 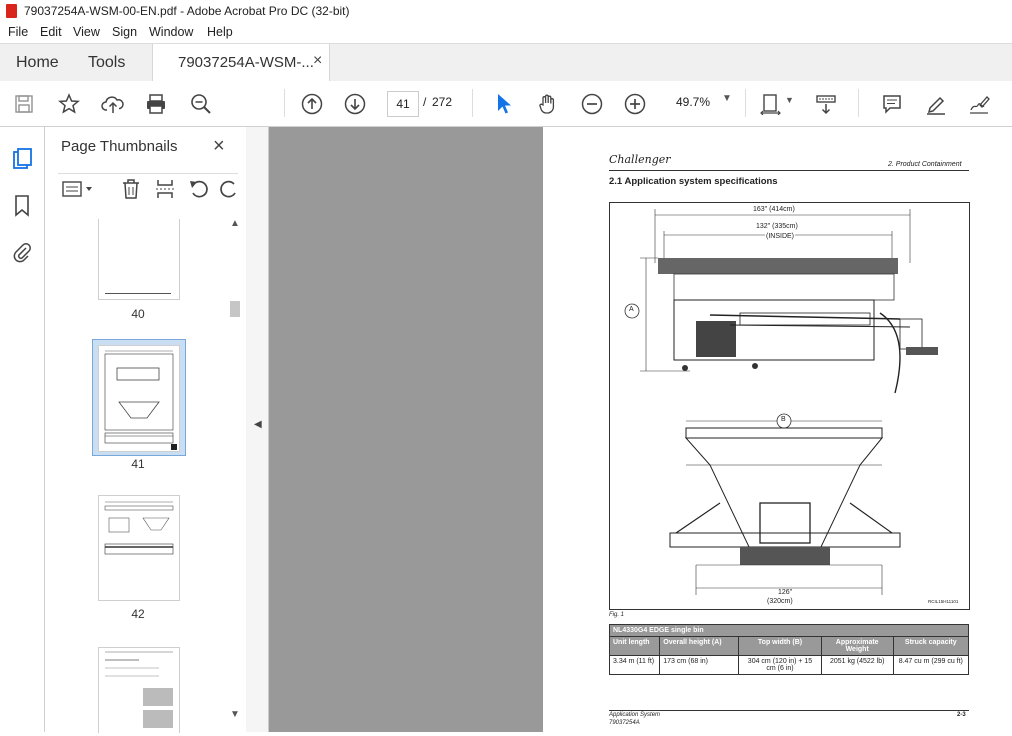 What do you see at coordinates (131, 190) in the screenshot?
I see `delete-page-icon` at bounding box center [131, 190].